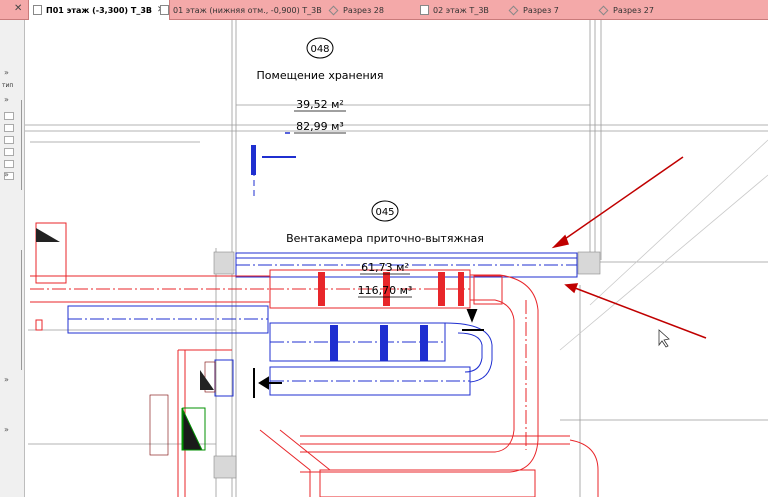 The image size is (768, 497). I want to click on diagonal-guide, so click(663, 245).